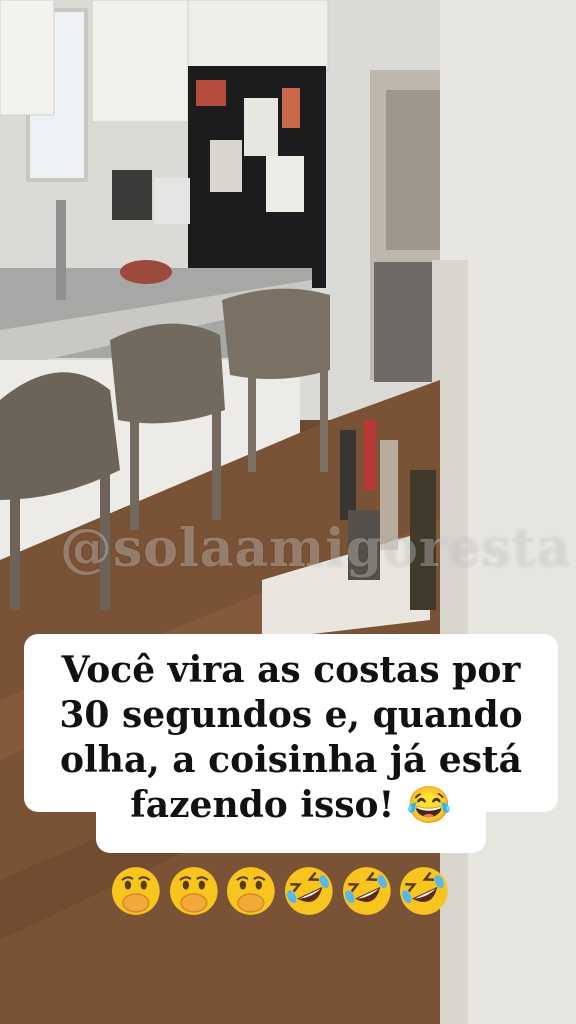 The width and height of the screenshot is (576, 1024). What do you see at coordinates (291, 805) in the screenshot?
I see `caption-line: fazendo isso! 😂` at bounding box center [291, 805].